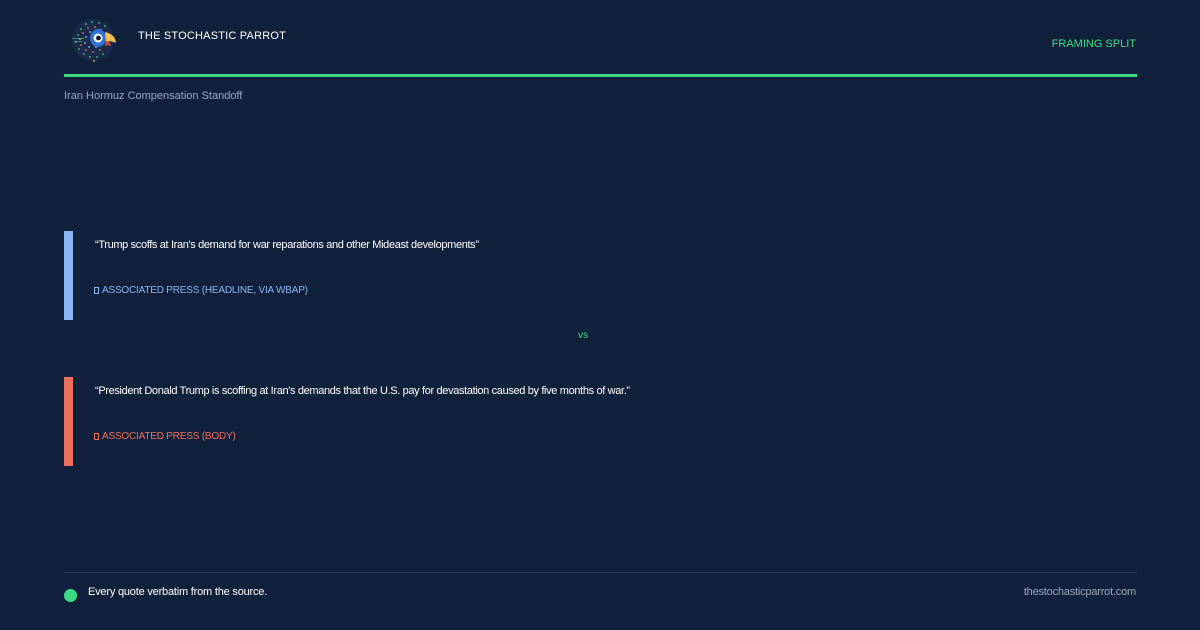  What do you see at coordinates (205, 290) in the screenshot?
I see `quote-source-label: ASSOCIATED PRESS (HEADLINE, VIA WBAP)` at bounding box center [205, 290].